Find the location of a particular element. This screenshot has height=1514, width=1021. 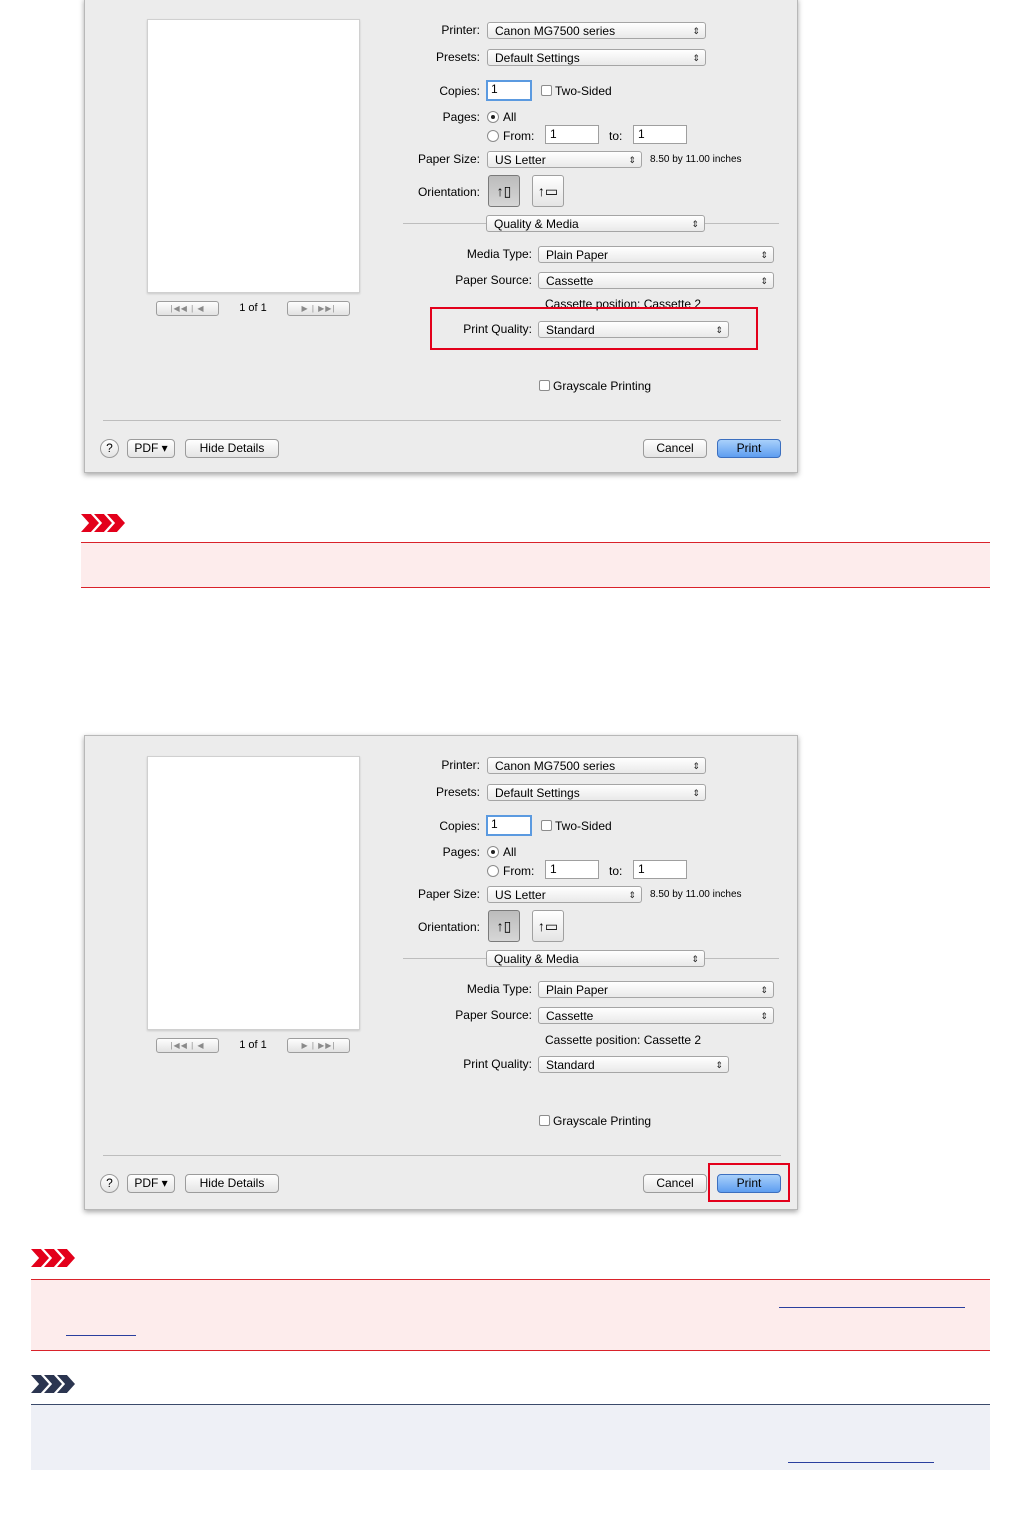

print-quality-label: Print Quality: is located at coordinates (497, 1064).